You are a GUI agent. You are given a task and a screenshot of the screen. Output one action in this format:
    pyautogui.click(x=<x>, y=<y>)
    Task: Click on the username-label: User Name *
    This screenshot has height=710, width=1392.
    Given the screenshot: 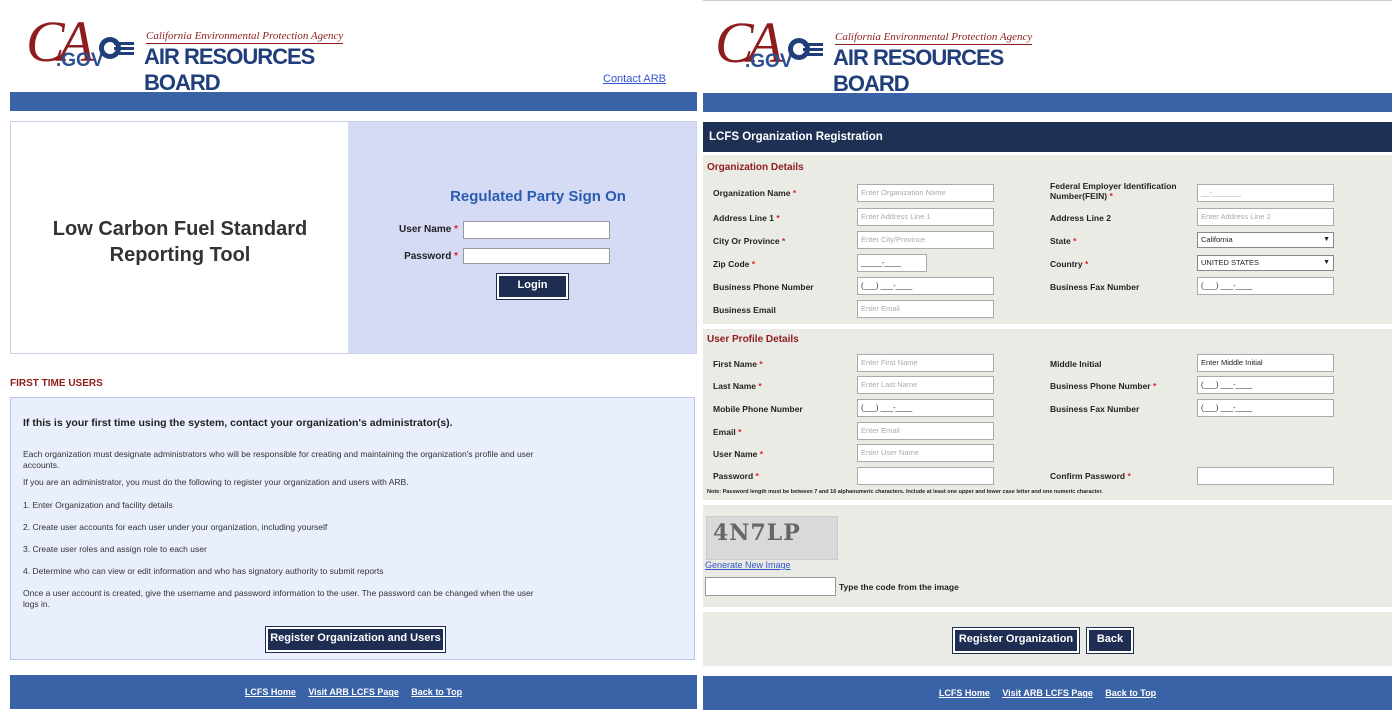 What is the action you would take?
    pyautogui.click(x=413, y=229)
    